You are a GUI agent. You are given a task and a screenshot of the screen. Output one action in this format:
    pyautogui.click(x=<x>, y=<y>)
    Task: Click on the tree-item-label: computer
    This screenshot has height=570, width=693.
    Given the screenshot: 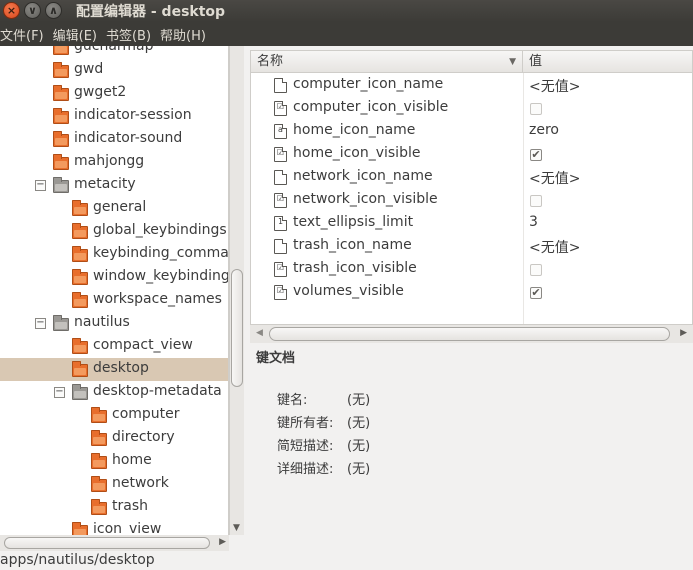 What is the action you would take?
    pyautogui.click(x=146, y=414)
    